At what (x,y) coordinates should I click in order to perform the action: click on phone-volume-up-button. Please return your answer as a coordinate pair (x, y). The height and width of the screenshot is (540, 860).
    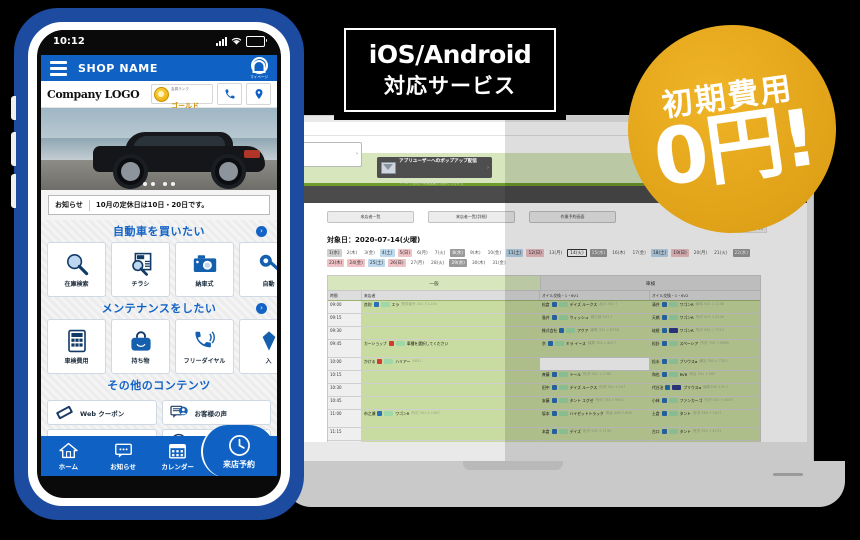
    Looking at the image, I should click on (13, 149).